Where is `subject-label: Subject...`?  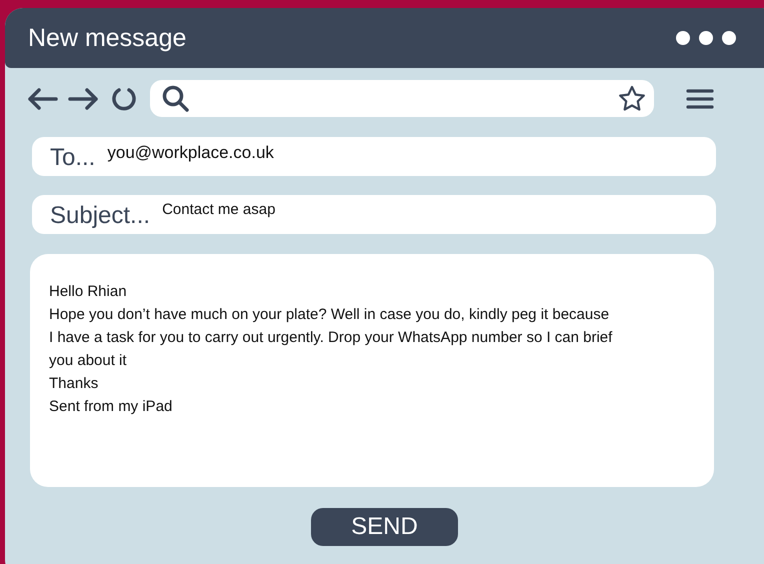
subject-label: Subject... is located at coordinates (100, 216).